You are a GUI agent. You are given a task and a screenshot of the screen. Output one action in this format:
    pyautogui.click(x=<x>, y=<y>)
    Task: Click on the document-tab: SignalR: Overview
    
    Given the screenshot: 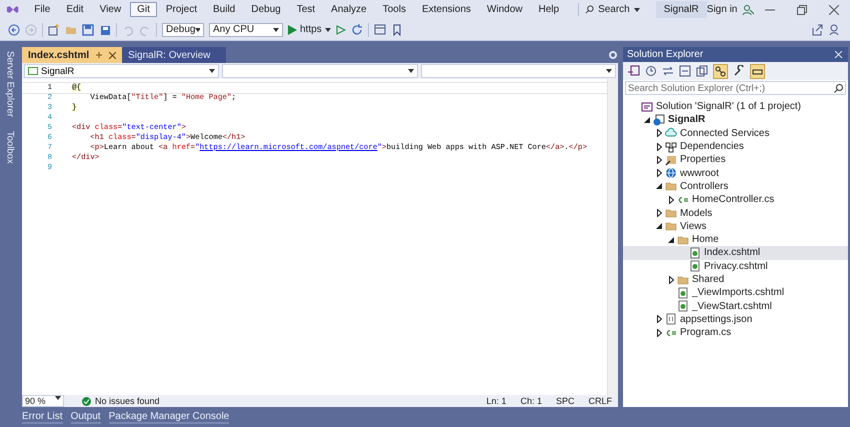 What is the action you would take?
    pyautogui.click(x=174, y=55)
    